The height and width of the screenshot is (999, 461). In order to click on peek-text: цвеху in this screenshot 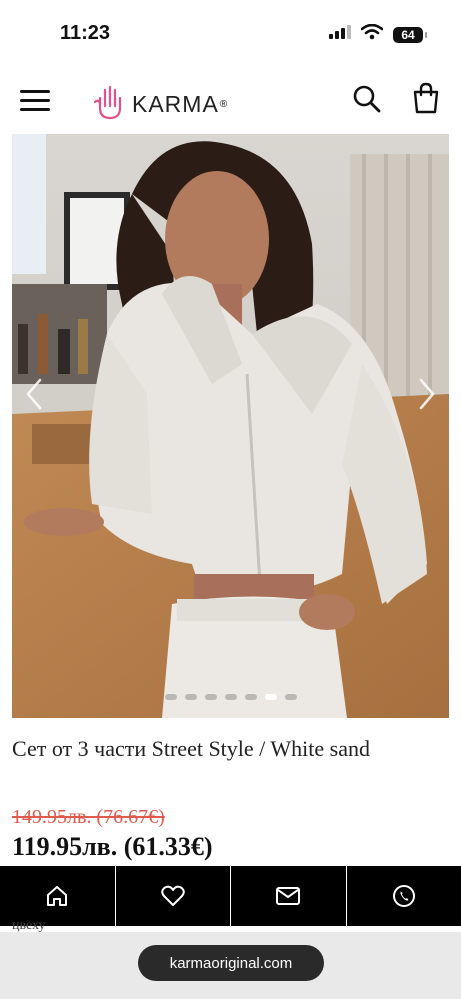, I will do `click(29, 927)`.